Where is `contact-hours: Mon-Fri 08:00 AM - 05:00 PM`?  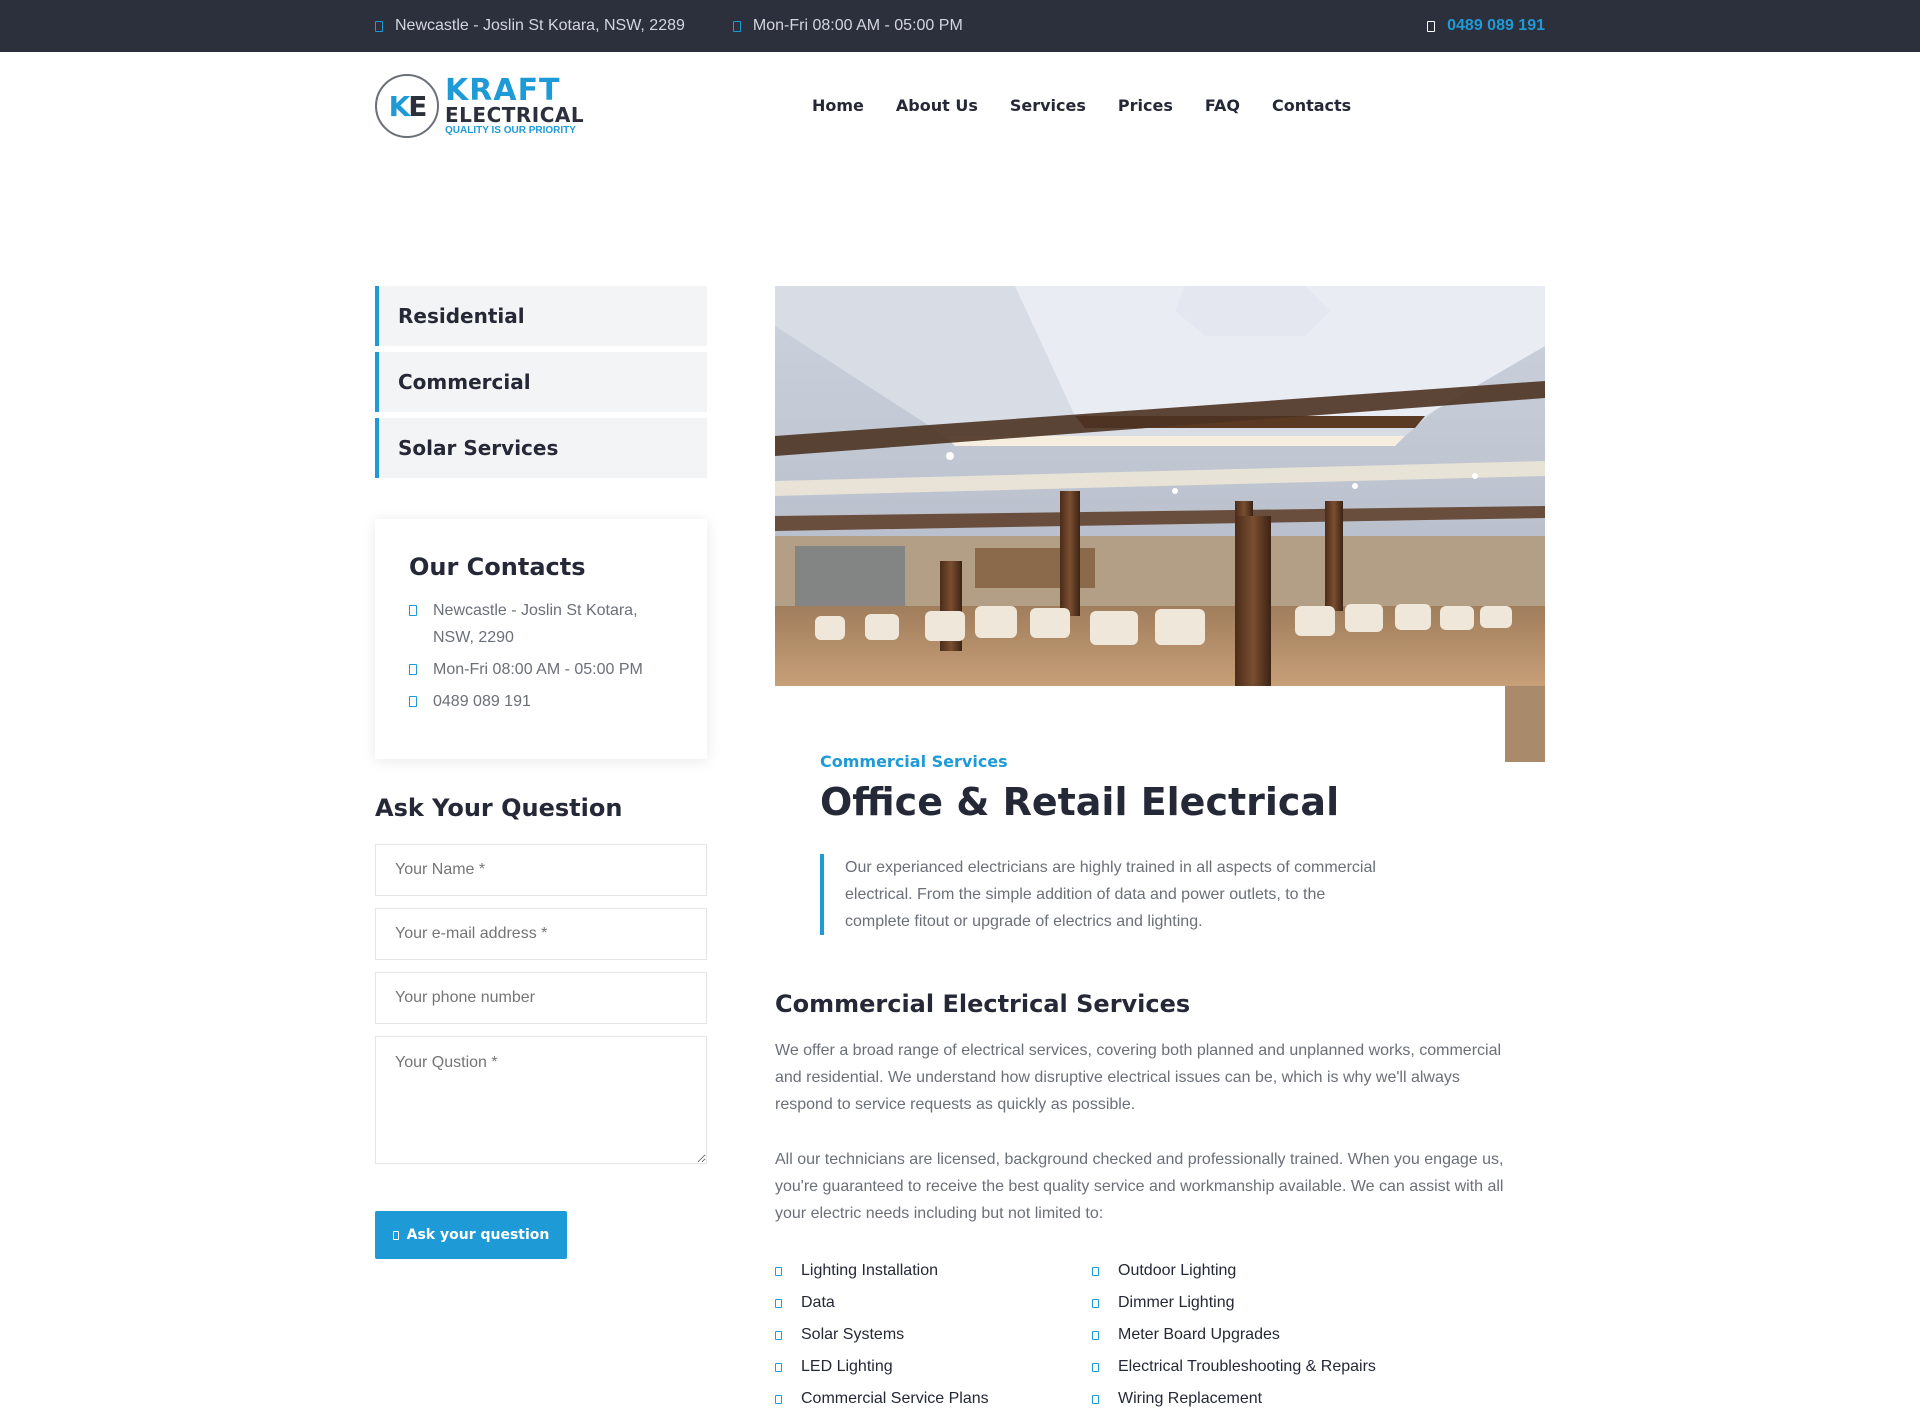 contact-hours: Mon-Fri 08:00 AM - 05:00 PM is located at coordinates (541, 669).